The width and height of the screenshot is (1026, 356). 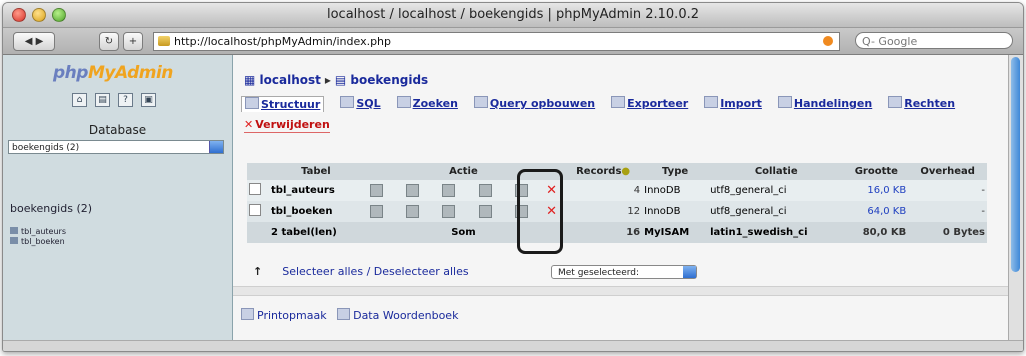 What do you see at coordinates (316, 211) in the screenshot?
I see `table-name: tbl_boeken` at bounding box center [316, 211].